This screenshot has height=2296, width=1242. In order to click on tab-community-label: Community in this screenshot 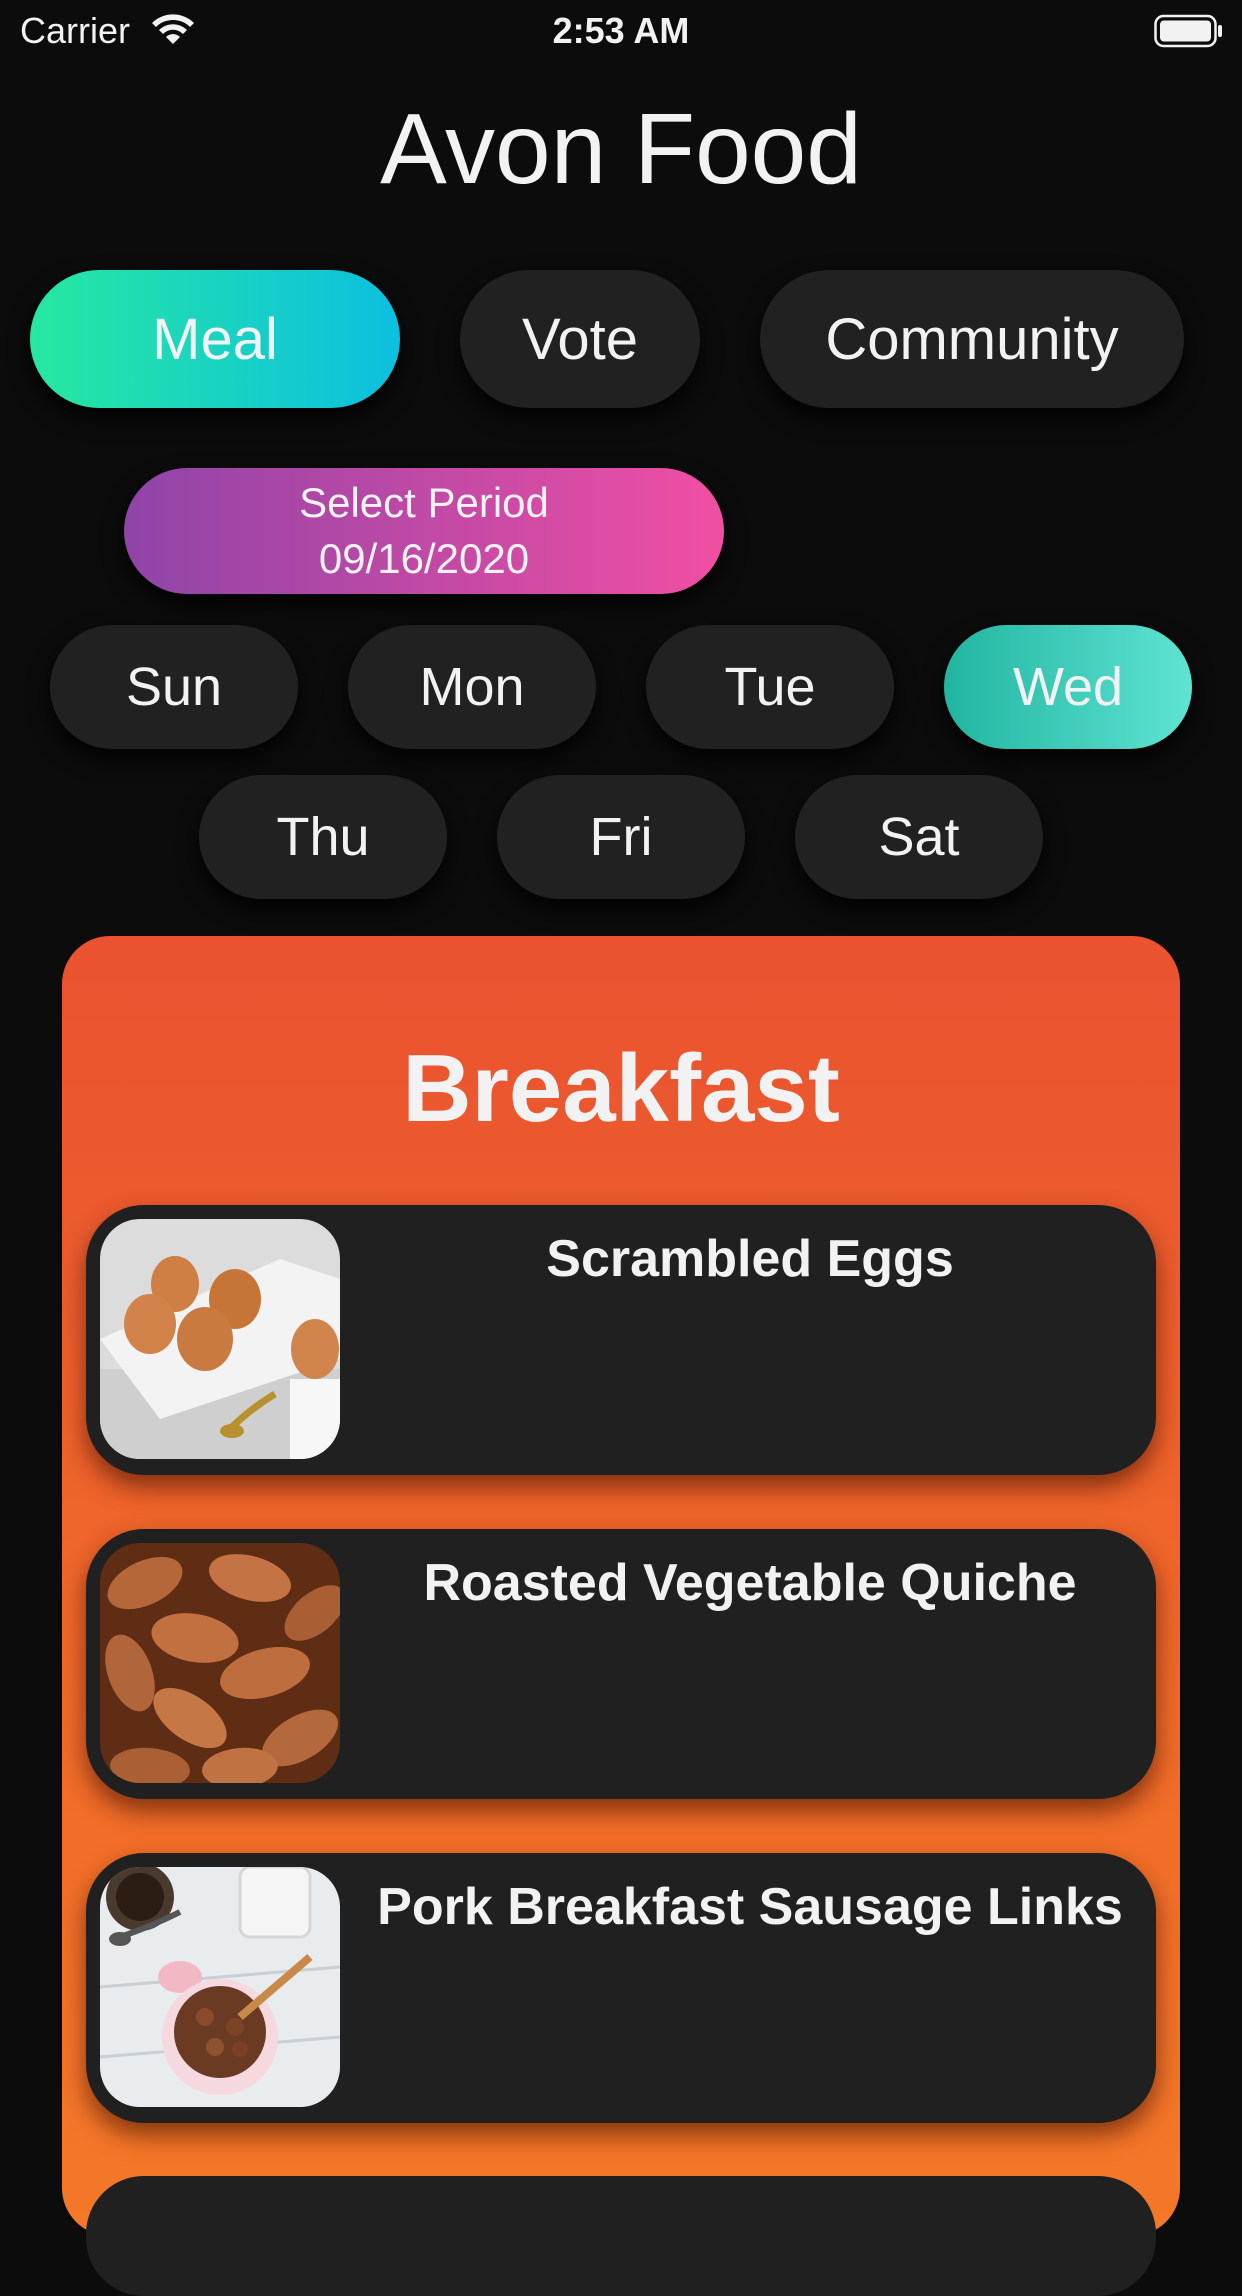, I will do `click(972, 339)`.